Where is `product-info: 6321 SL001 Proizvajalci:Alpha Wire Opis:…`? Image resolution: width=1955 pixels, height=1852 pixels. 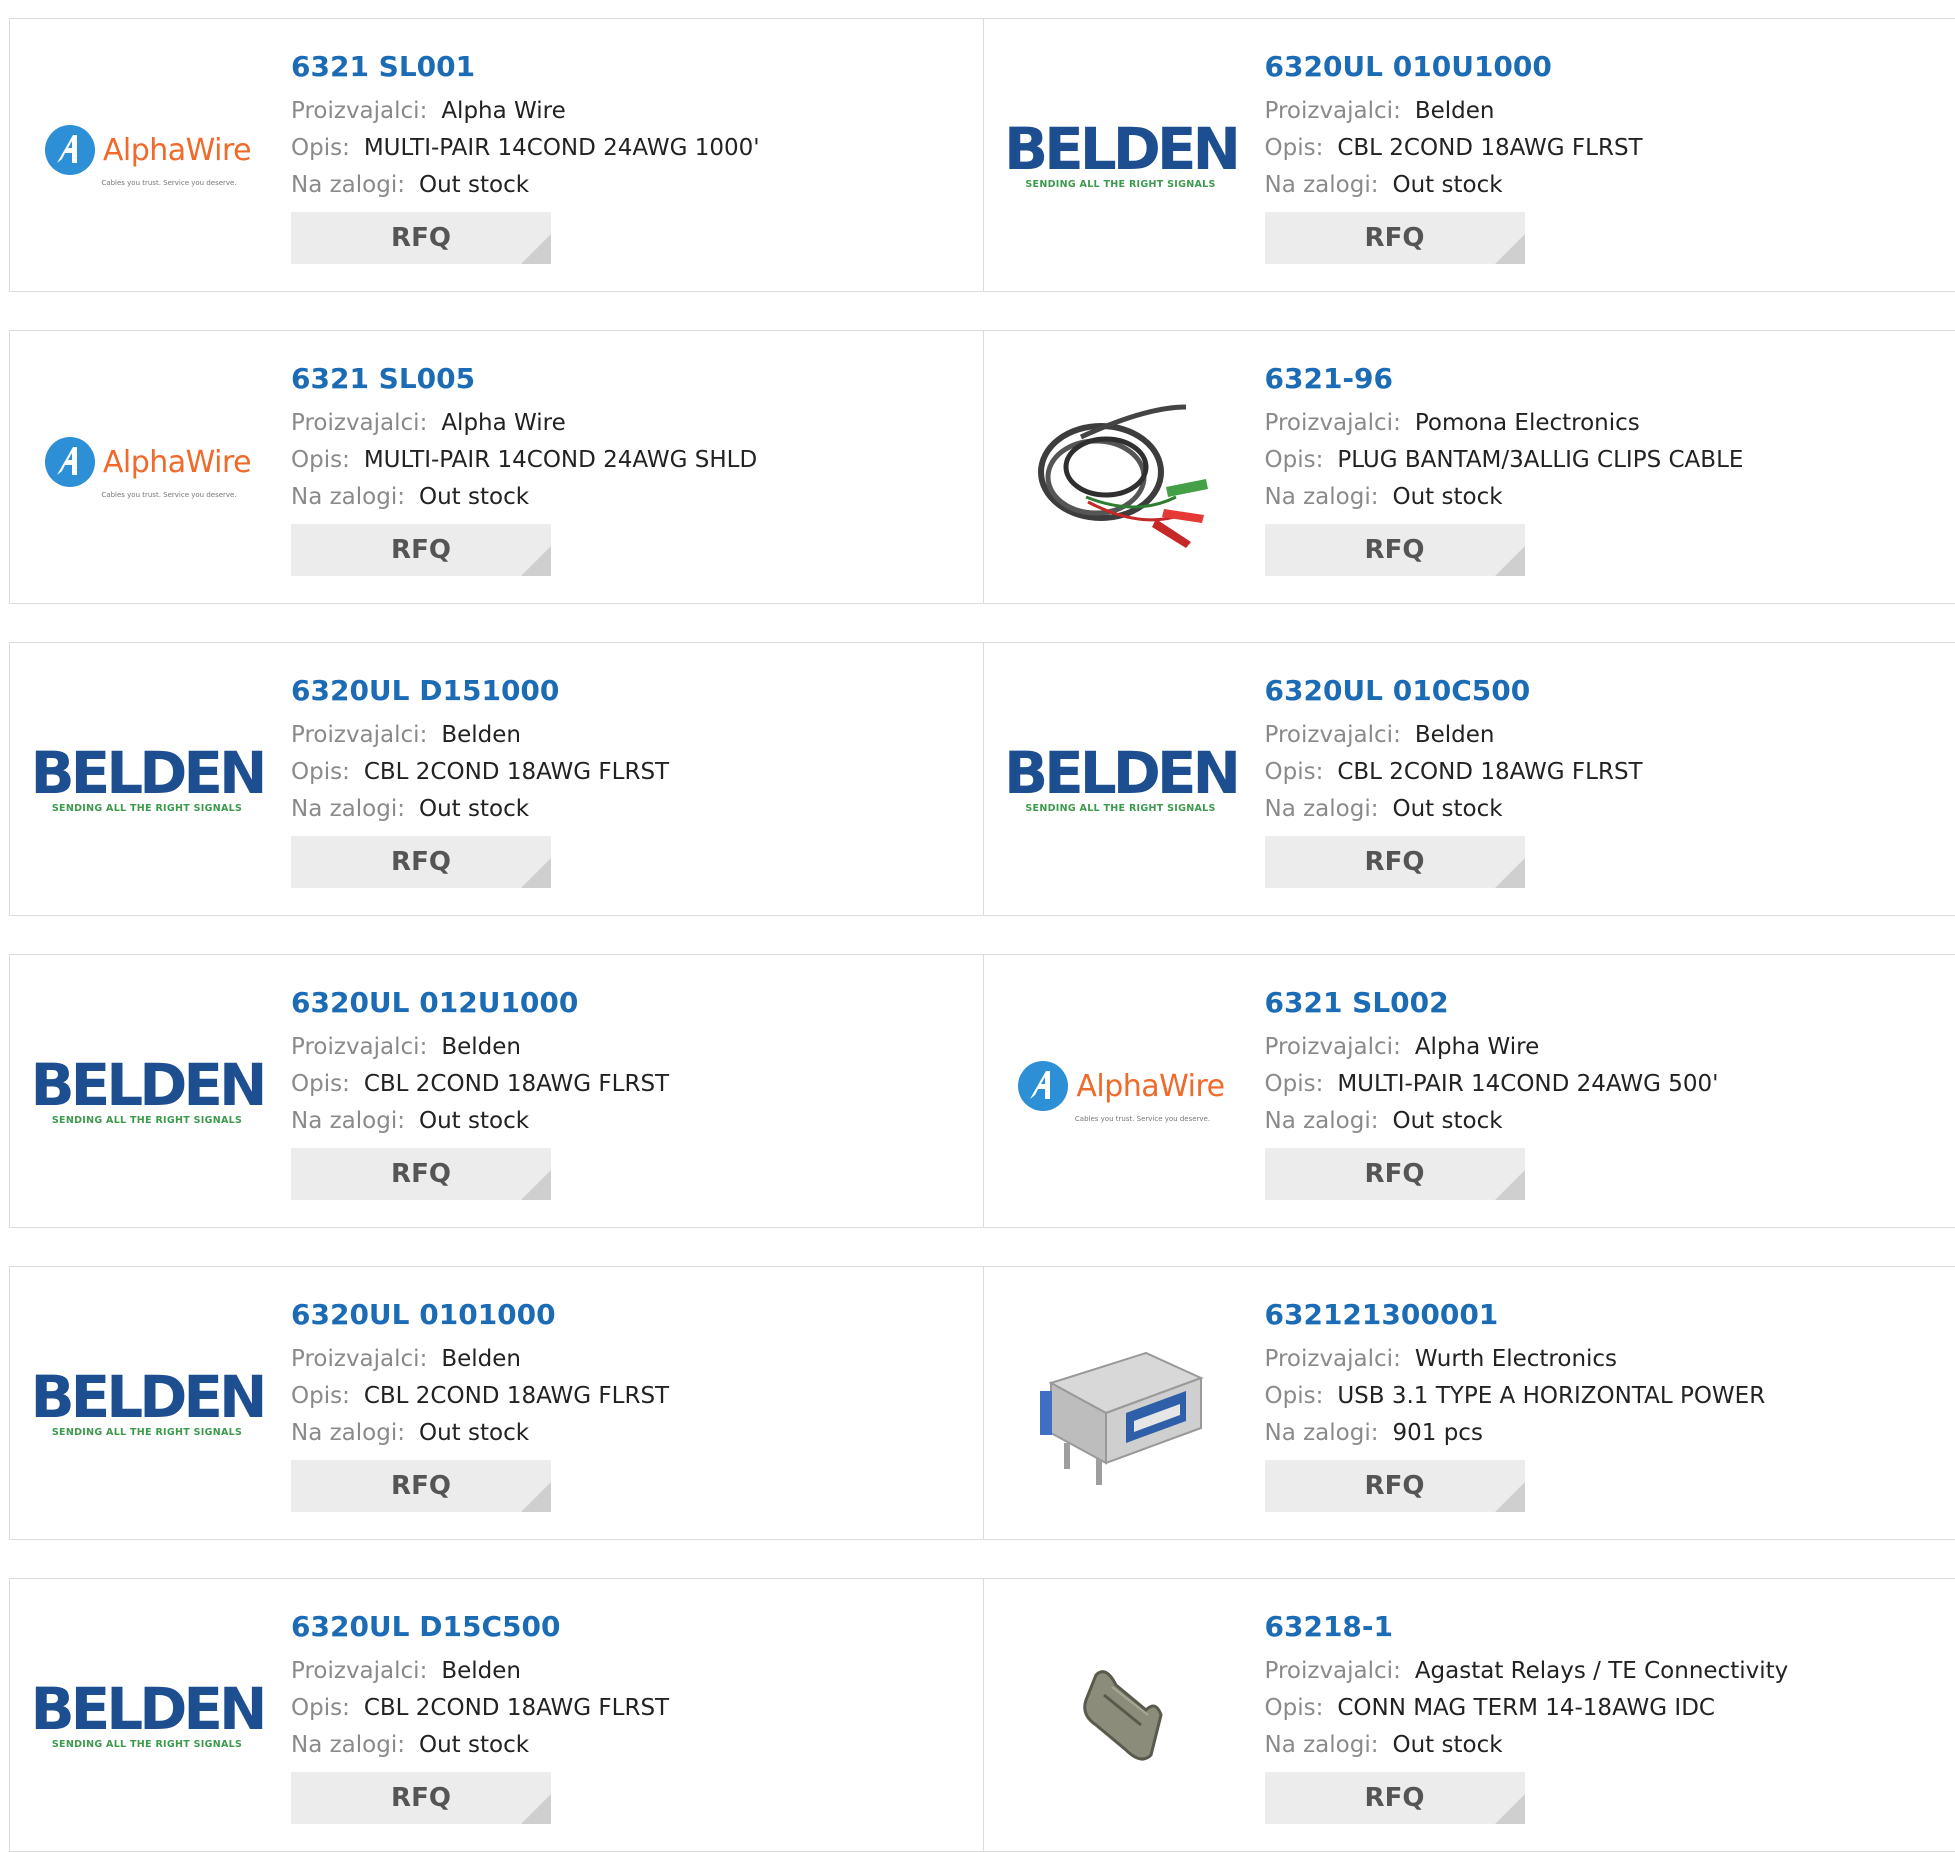
product-info: 6321 SL001 Proizvajalci:Alpha Wire Opis:… is located at coordinates (525, 156).